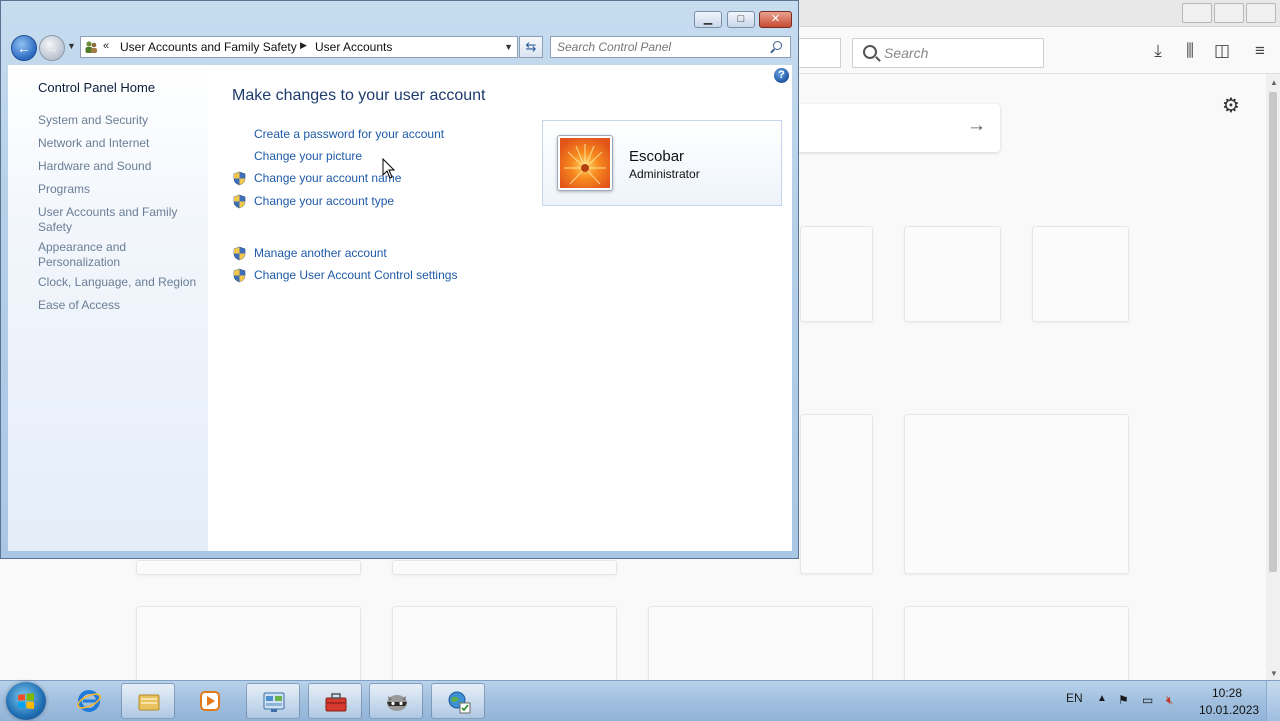  Describe the element at coordinates (359, 95) in the screenshot. I see `page-title: Make changes to your user account` at that location.